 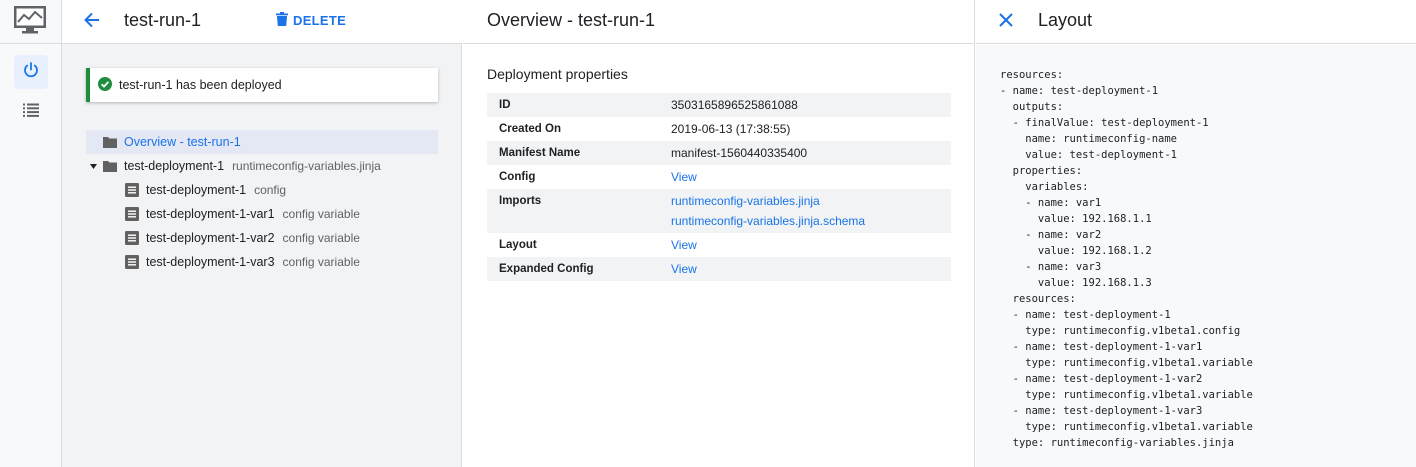 What do you see at coordinates (262, 22) in the screenshot?
I see `tree-panel-header: test-run-1 DELETE` at bounding box center [262, 22].